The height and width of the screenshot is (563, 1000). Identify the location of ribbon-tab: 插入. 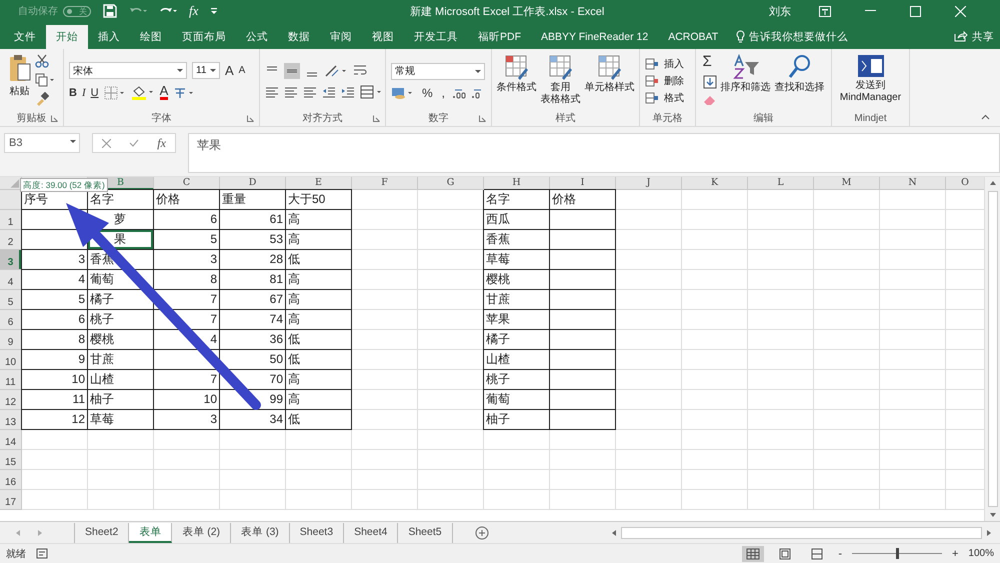
(109, 37).